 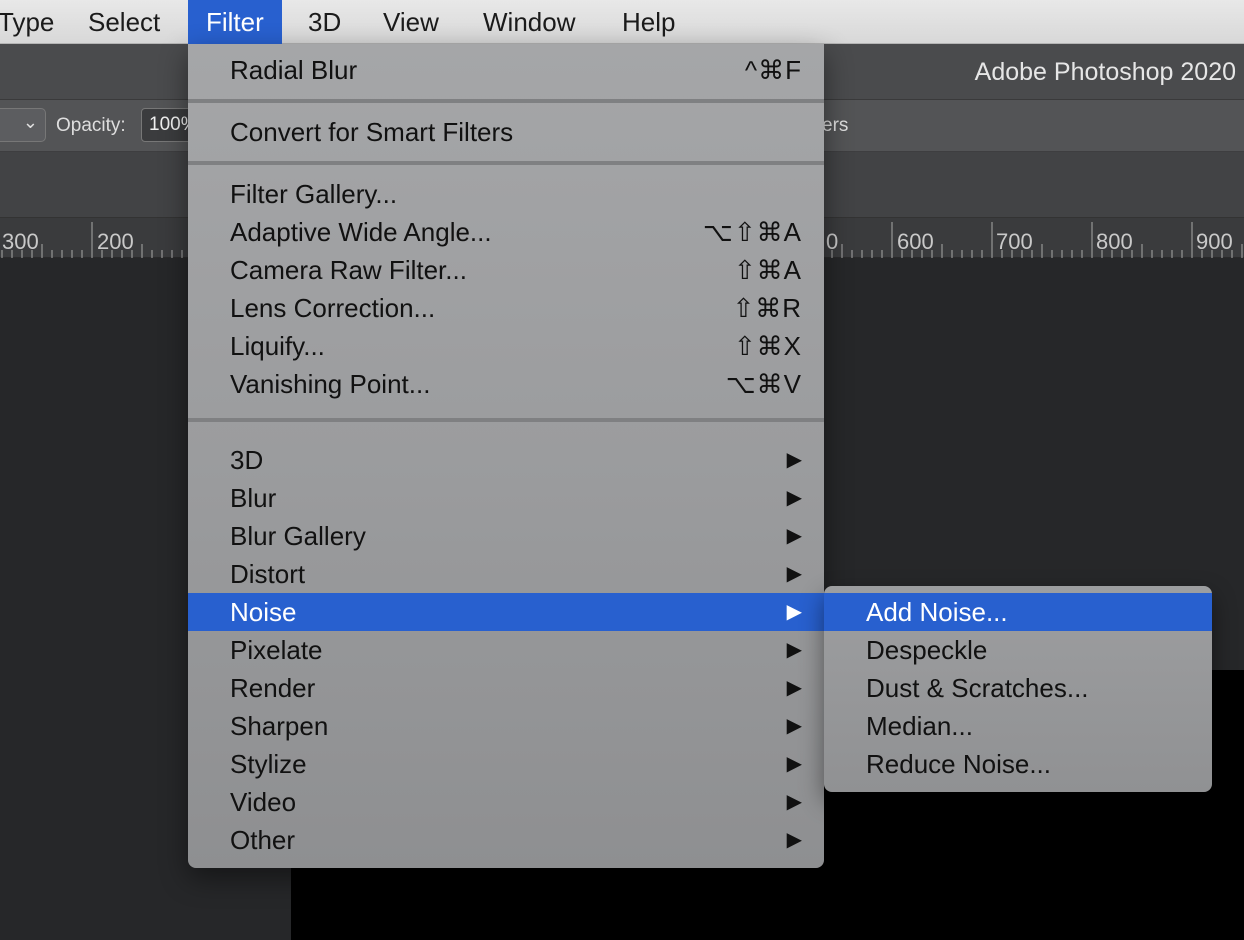 I want to click on opacity-label: Opacity:, so click(x=91, y=125).